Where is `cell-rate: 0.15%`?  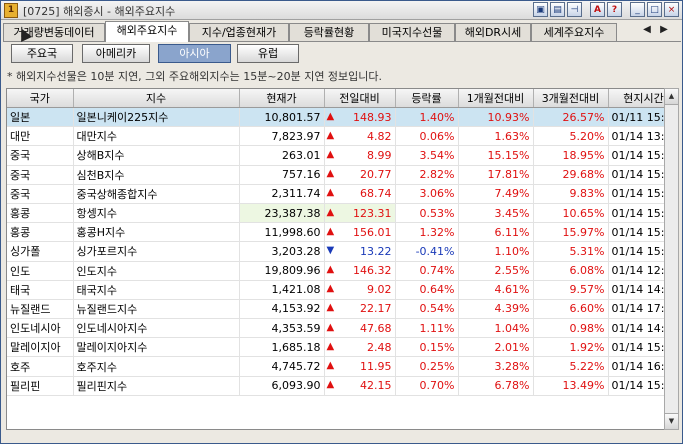
cell-rate: 0.15% is located at coordinates (427, 347).